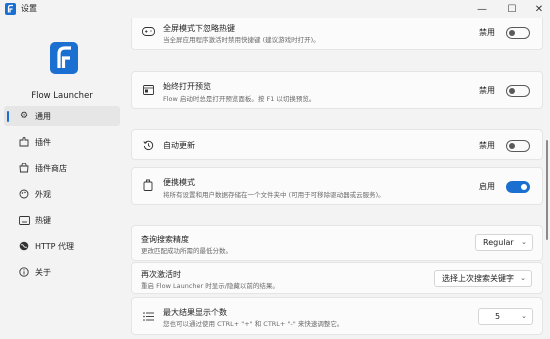 This screenshot has width=550, height=339. I want to click on gamepad-icon, so click(148, 31).